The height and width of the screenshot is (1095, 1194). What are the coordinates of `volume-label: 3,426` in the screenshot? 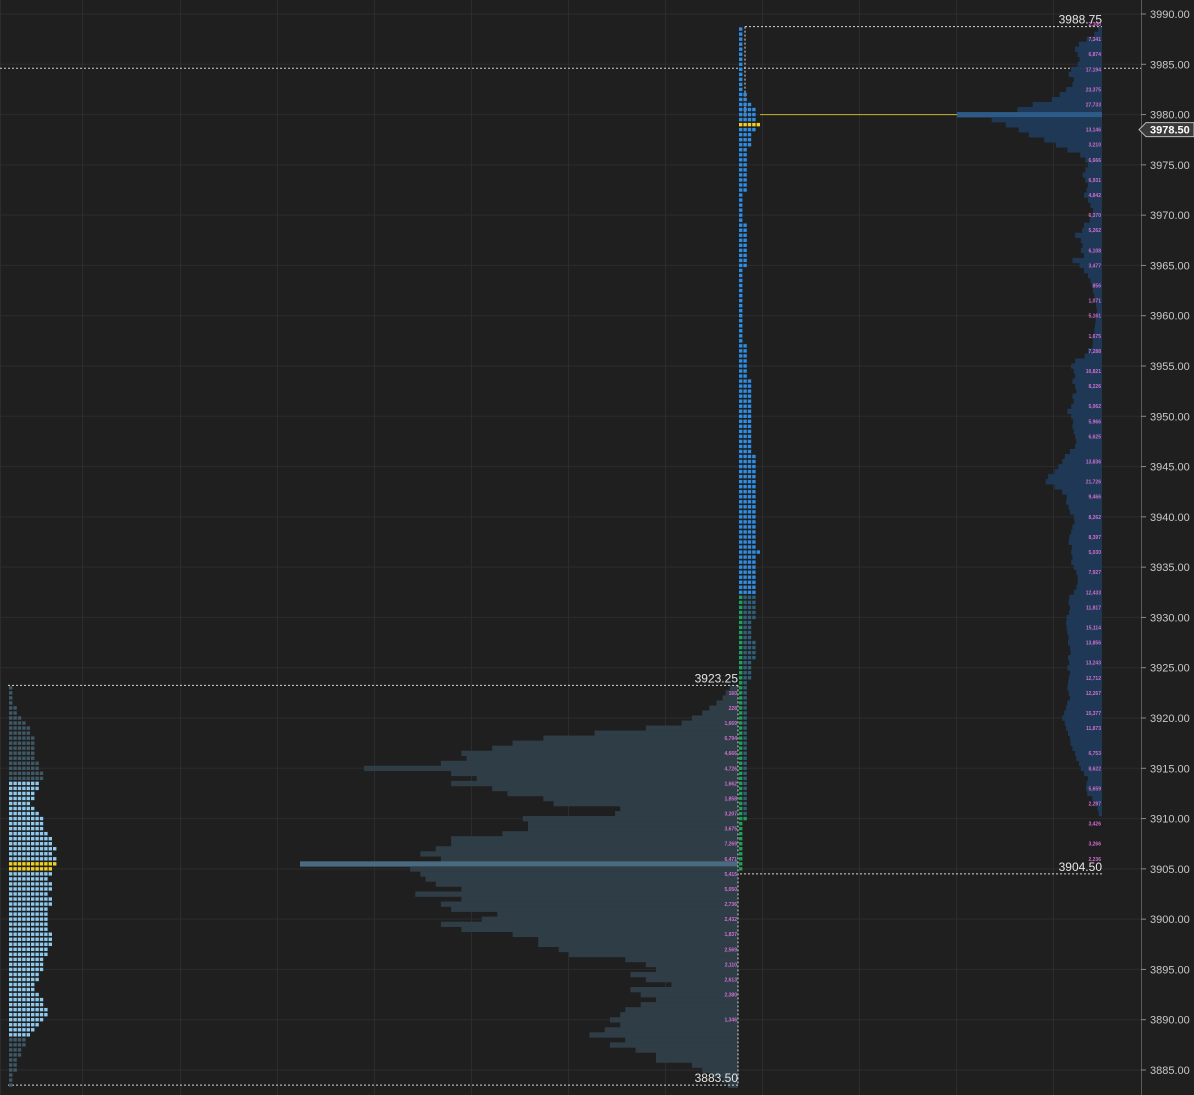 It's located at (1094, 825).